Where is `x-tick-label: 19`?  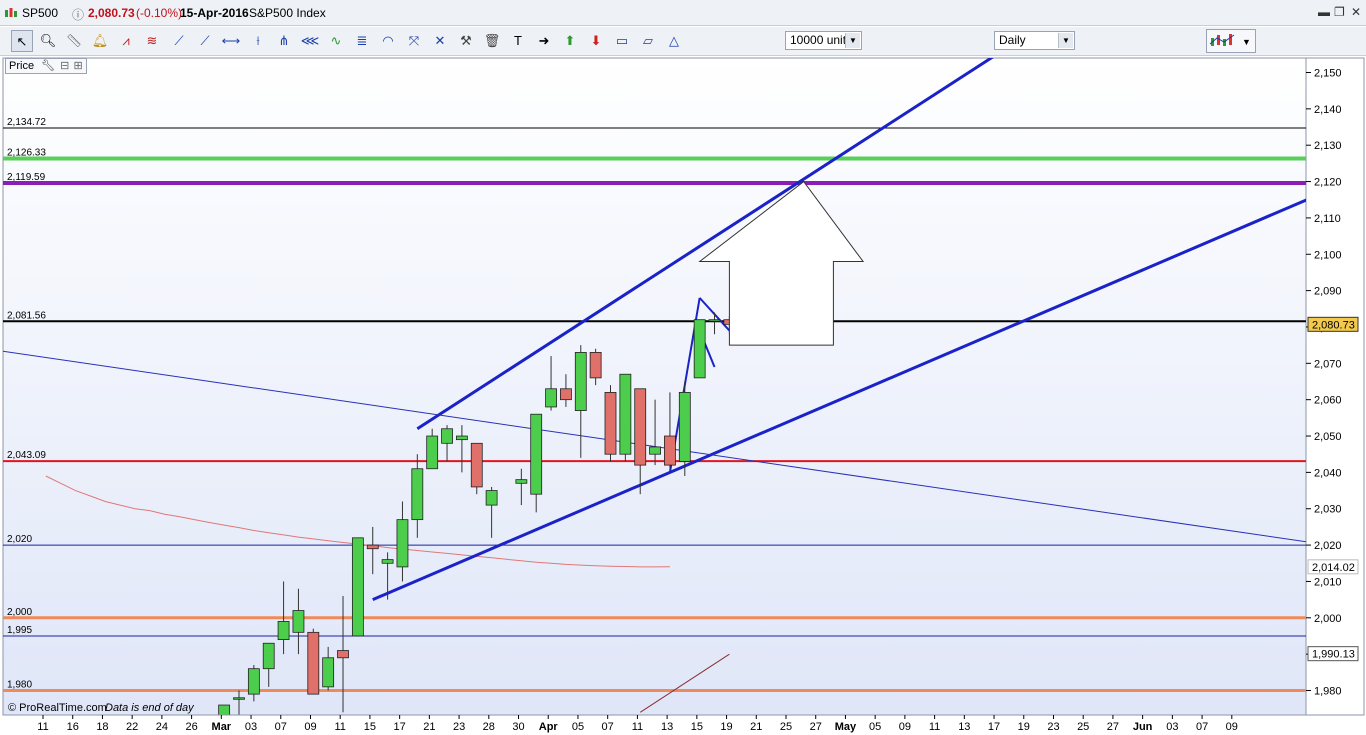 x-tick-label: 19 is located at coordinates (1024, 727).